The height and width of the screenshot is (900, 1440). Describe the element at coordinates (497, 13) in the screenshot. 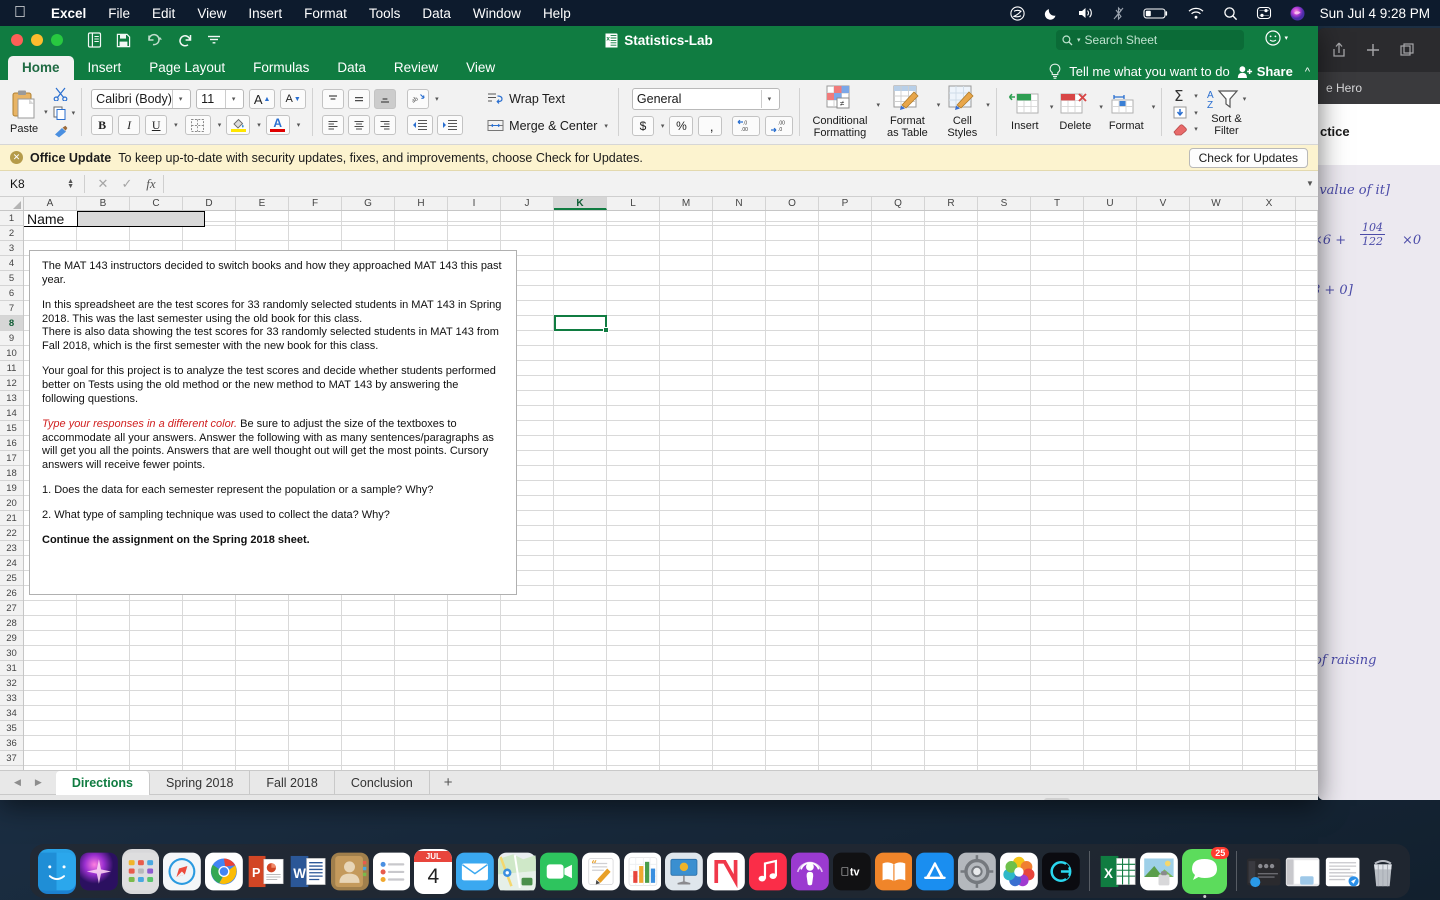

I see `menu-item-window: Window` at that location.